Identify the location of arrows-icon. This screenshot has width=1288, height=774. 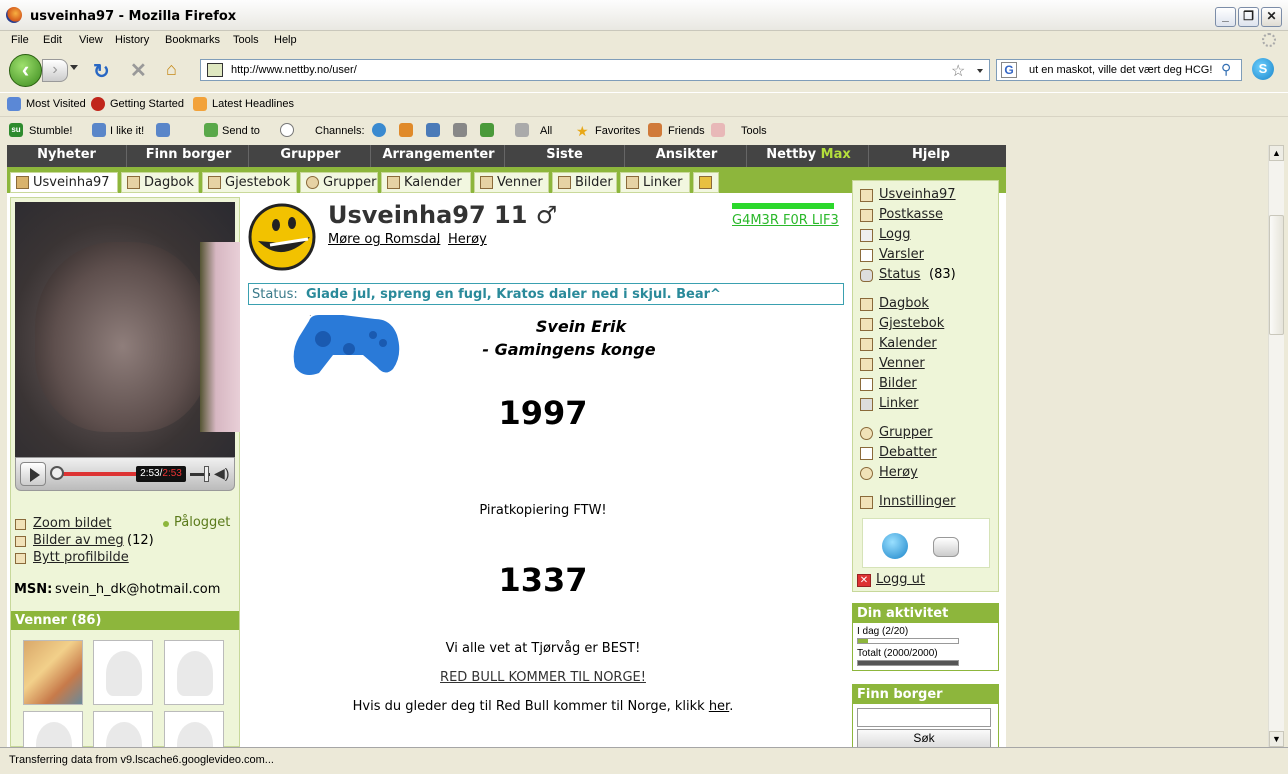
(487, 130).